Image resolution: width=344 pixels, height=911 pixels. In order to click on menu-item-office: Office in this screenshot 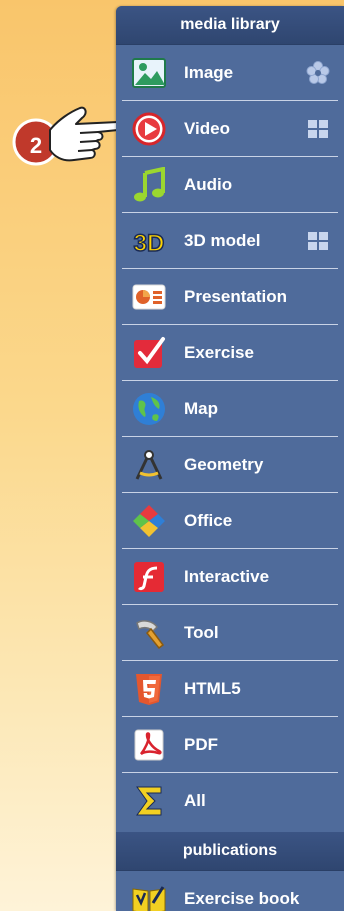, I will do `click(230, 521)`.